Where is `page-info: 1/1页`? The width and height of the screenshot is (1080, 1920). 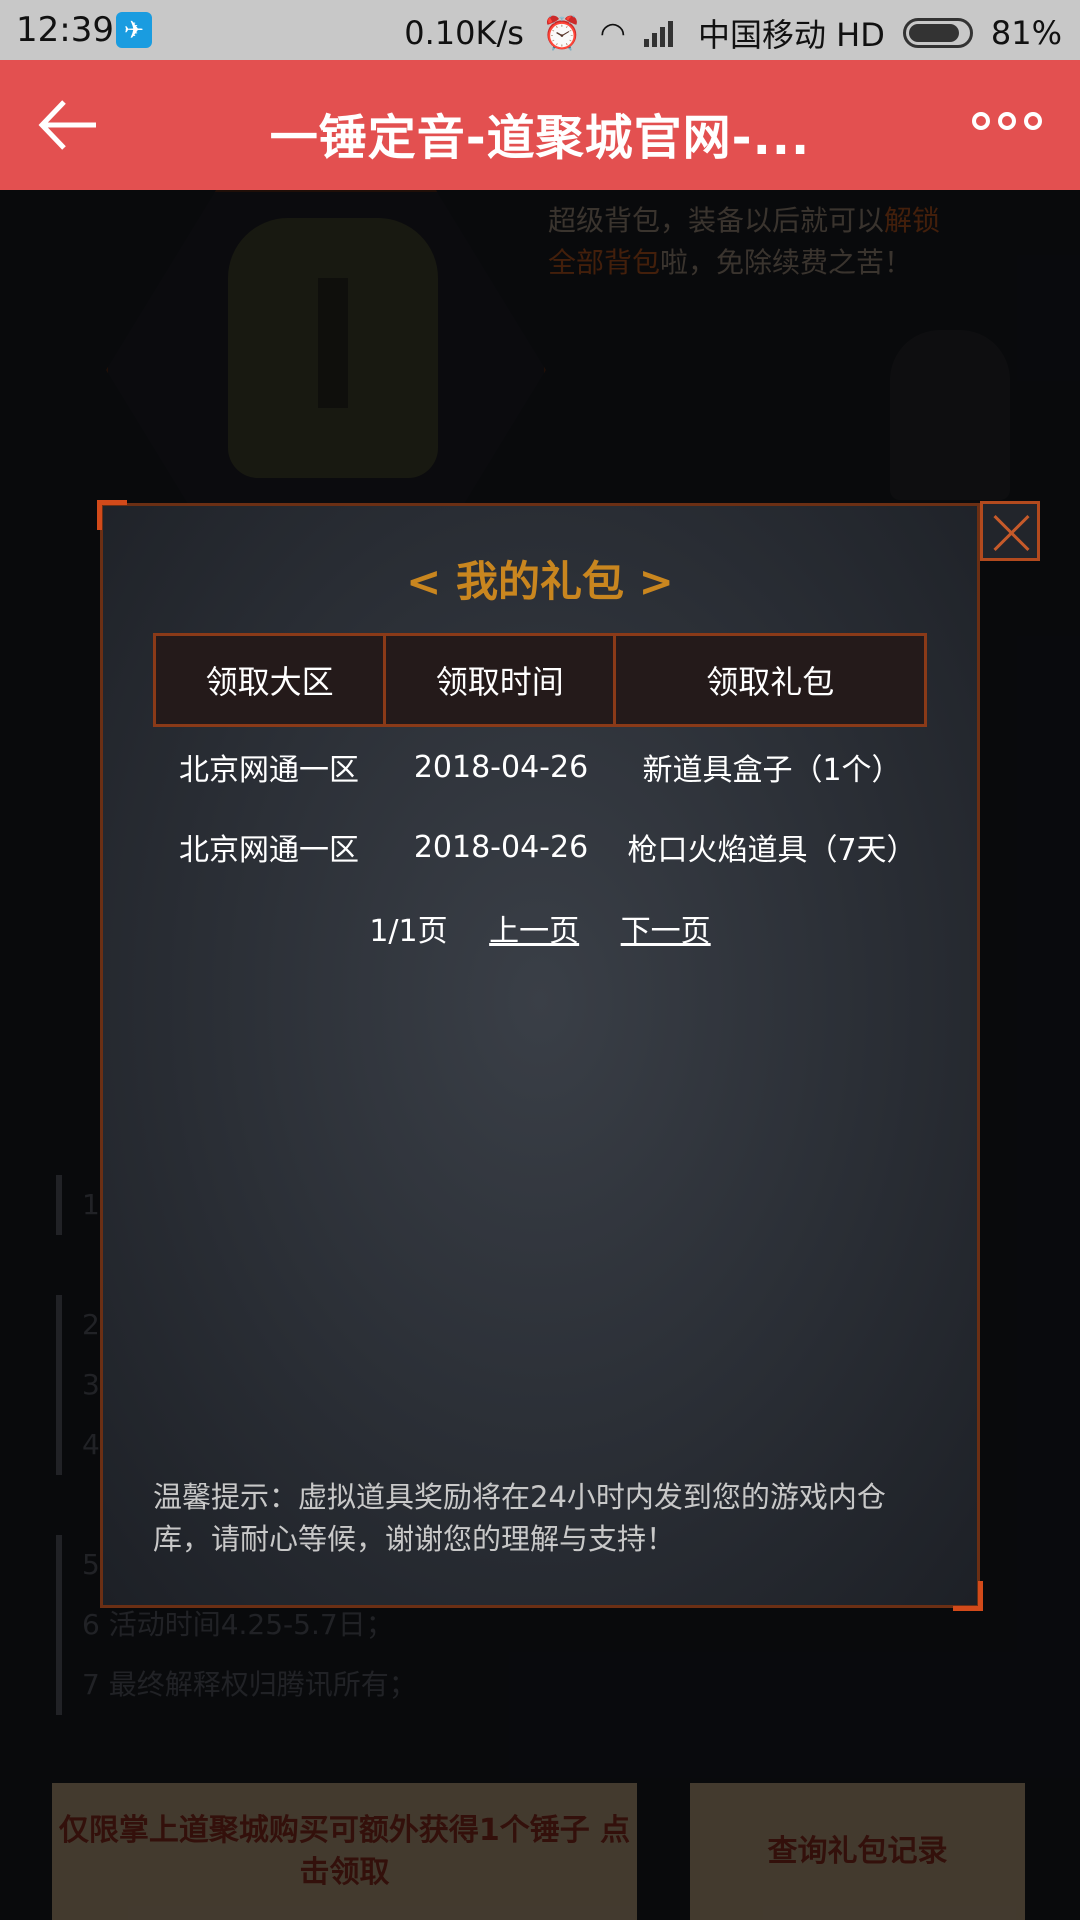 page-info: 1/1页 is located at coordinates (408, 931).